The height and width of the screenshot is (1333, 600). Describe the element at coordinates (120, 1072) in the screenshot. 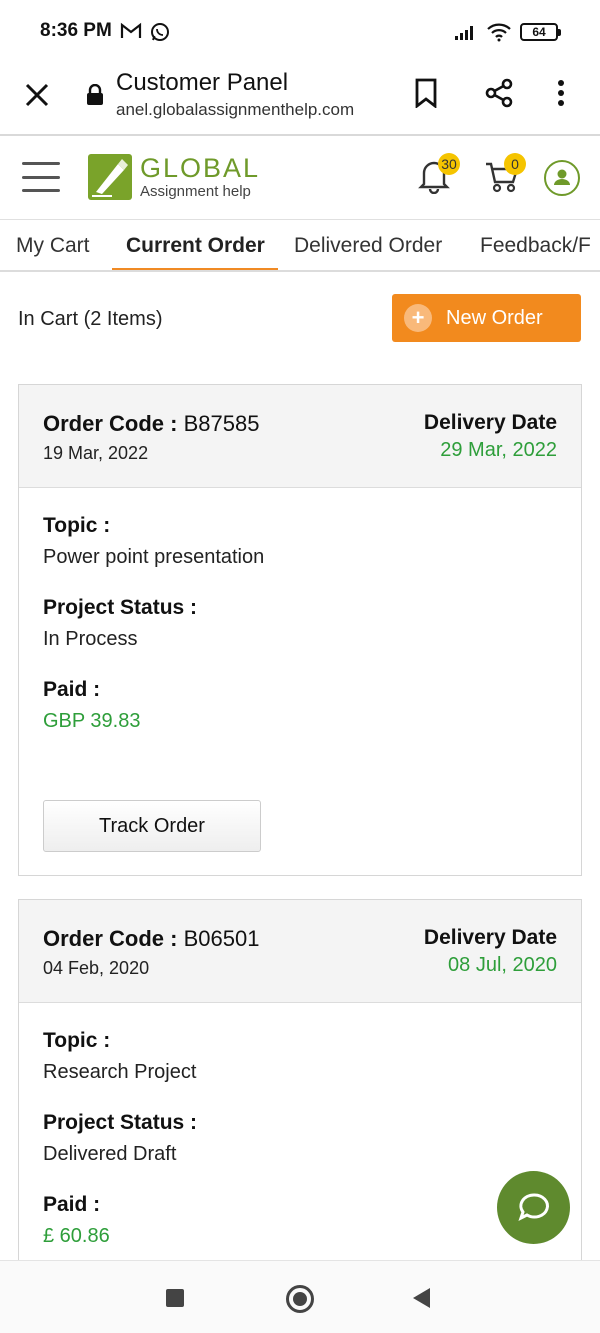

I see `topic-value: Research Project` at that location.